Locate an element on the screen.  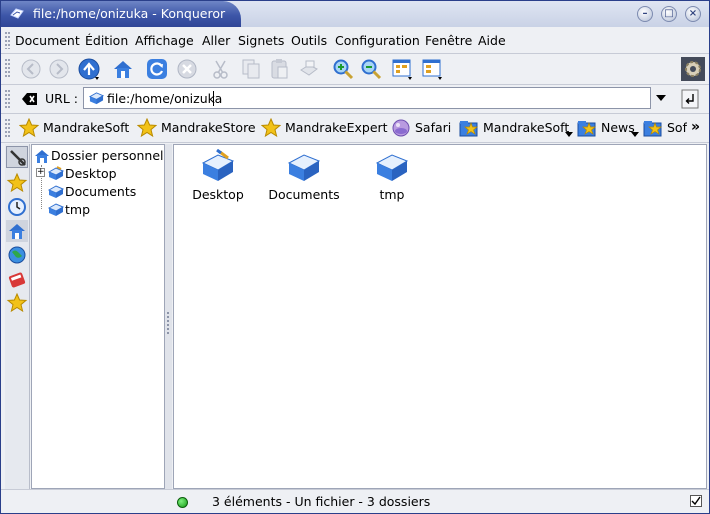
location-grip is located at coordinates (8, 99).